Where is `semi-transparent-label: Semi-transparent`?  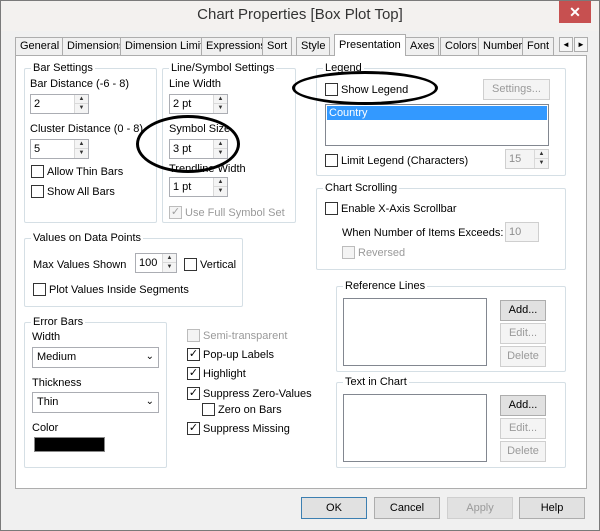 semi-transparent-label: Semi-transparent is located at coordinates (245, 336).